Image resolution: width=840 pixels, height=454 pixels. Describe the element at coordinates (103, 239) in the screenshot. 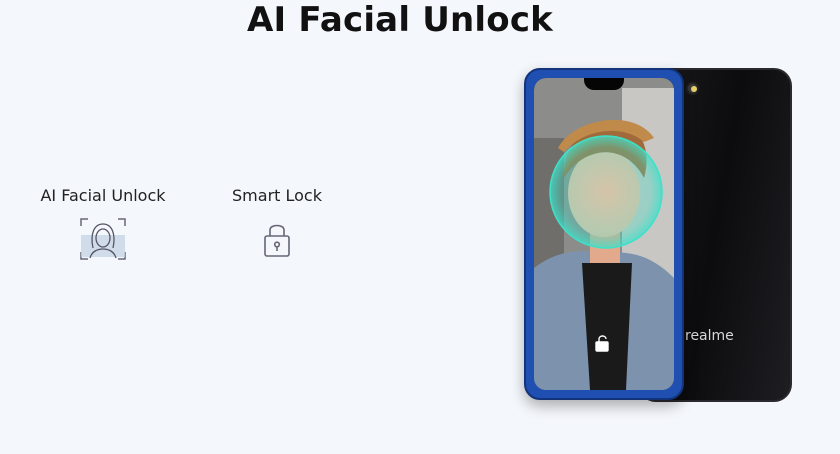

I see `face-scan-icon` at that location.